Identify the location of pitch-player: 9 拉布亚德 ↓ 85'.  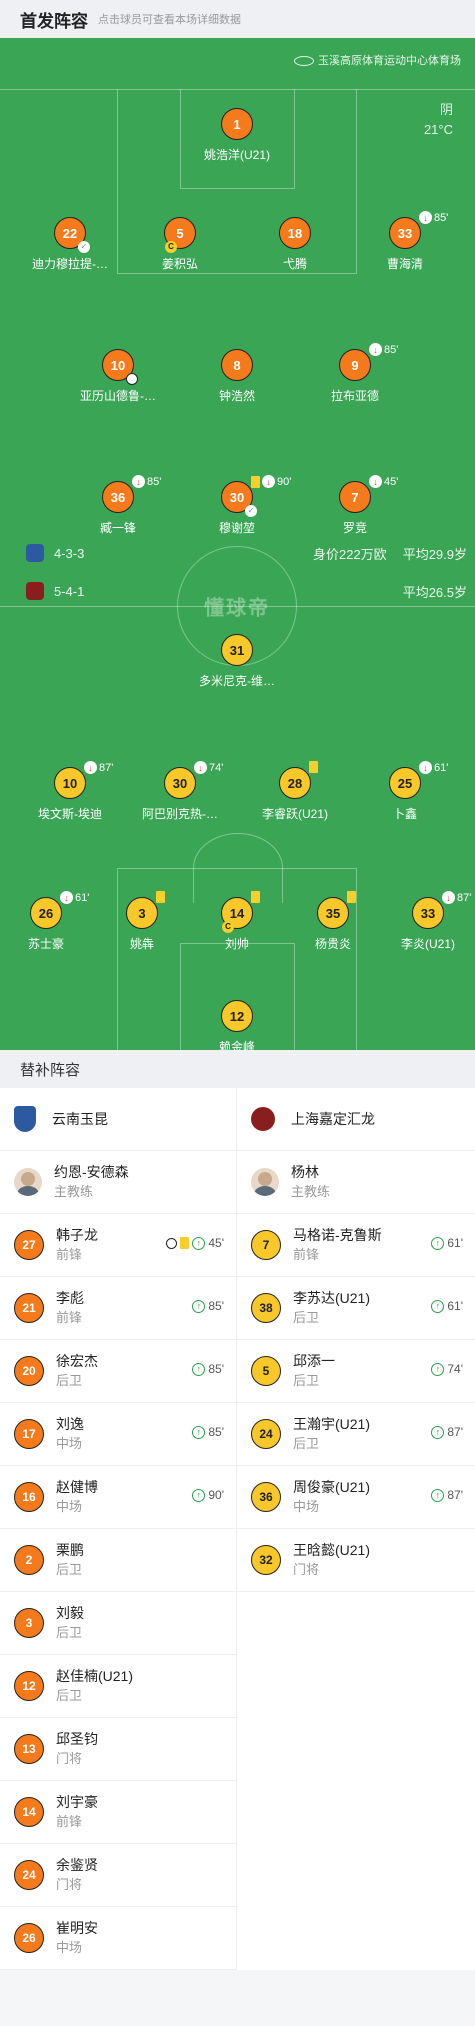
(355, 373).